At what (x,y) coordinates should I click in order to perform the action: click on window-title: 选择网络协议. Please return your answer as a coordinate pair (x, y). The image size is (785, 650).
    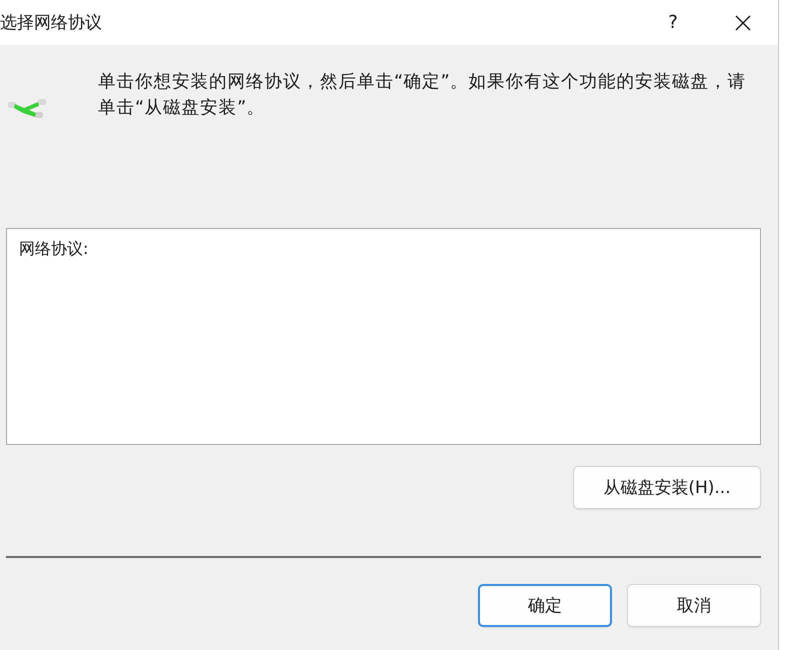
    Looking at the image, I should click on (51, 23).